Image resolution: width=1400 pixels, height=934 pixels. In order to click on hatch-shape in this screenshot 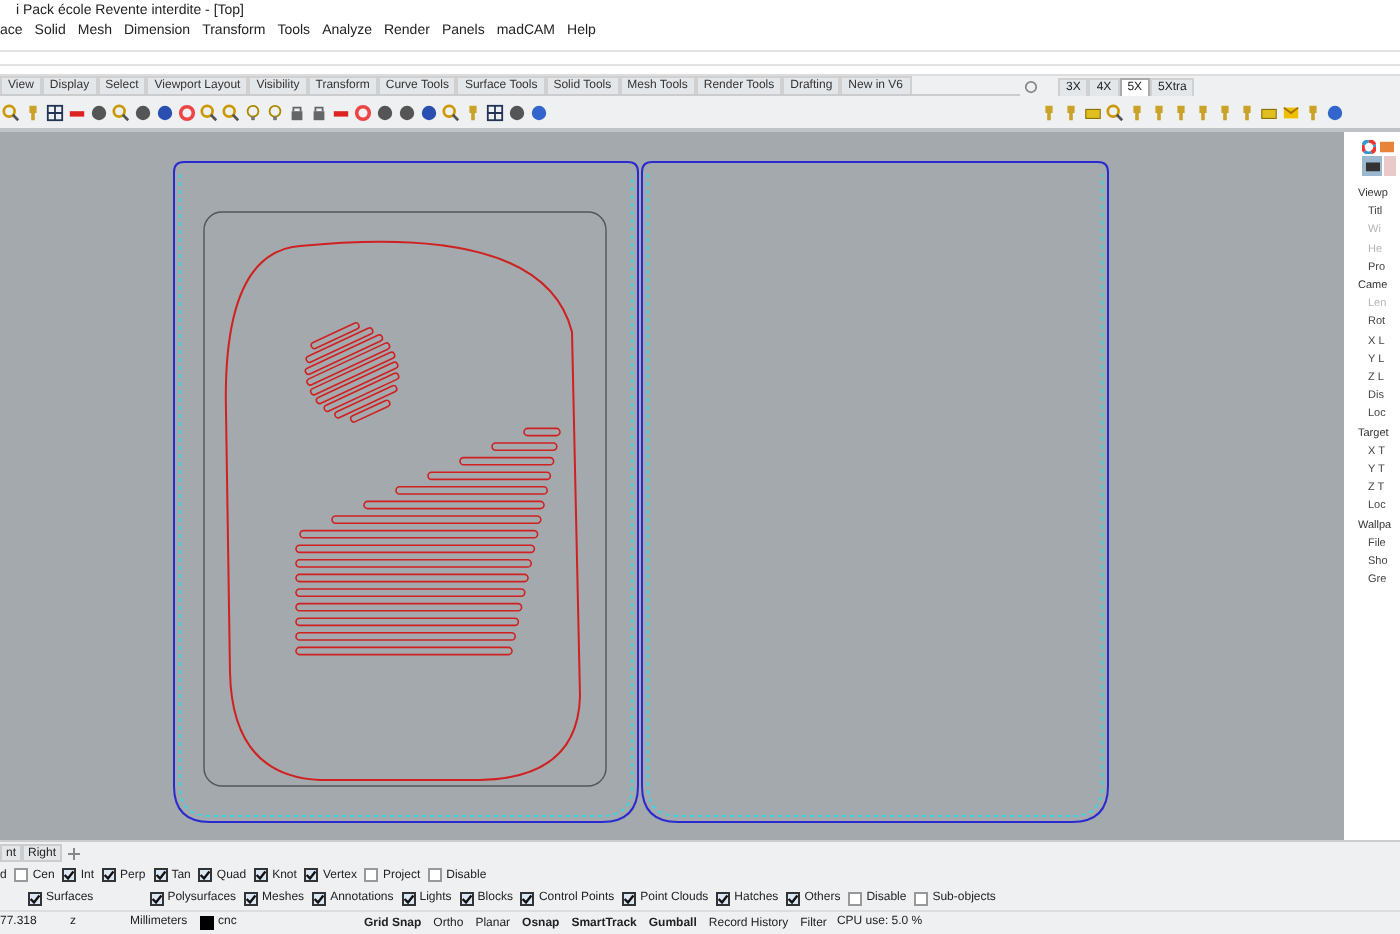, I will do `click(428, 541)`.